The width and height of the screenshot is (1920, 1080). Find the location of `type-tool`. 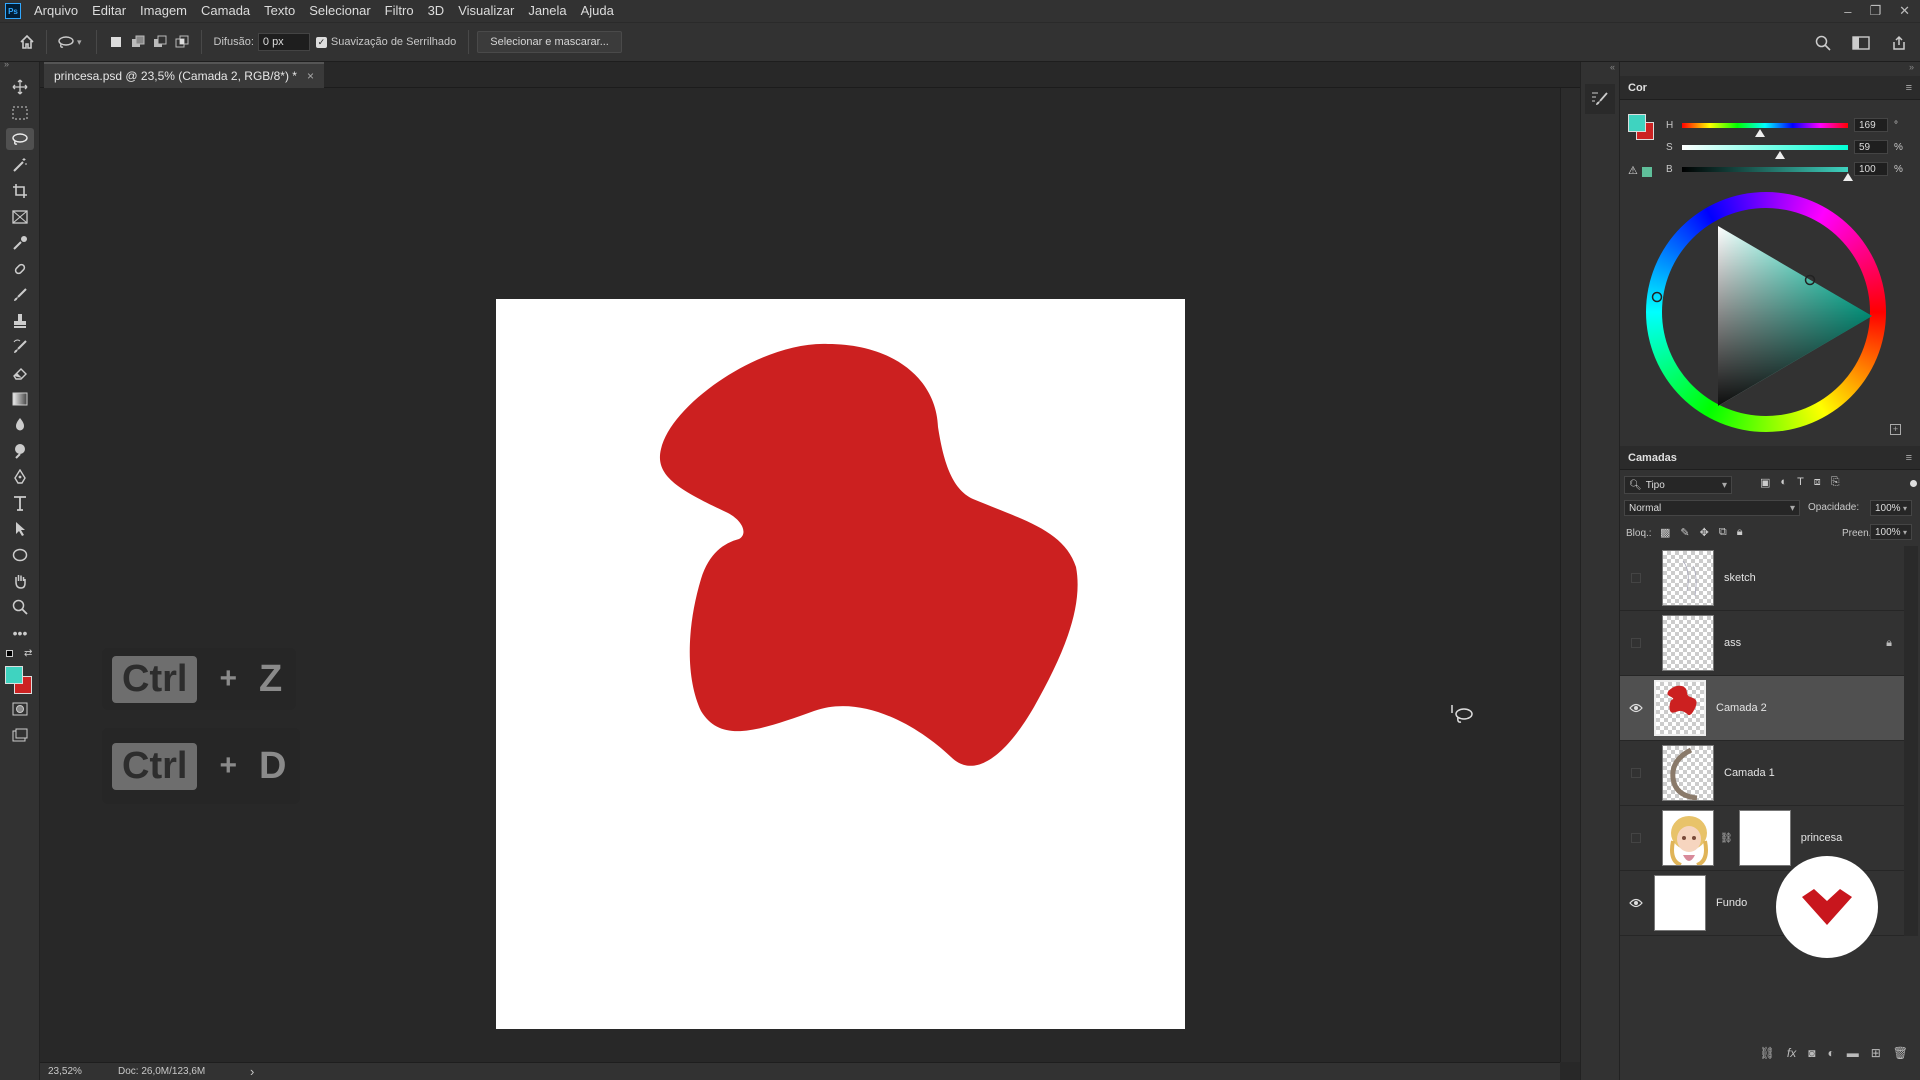

type-tool is located at coordinates (20, 503).